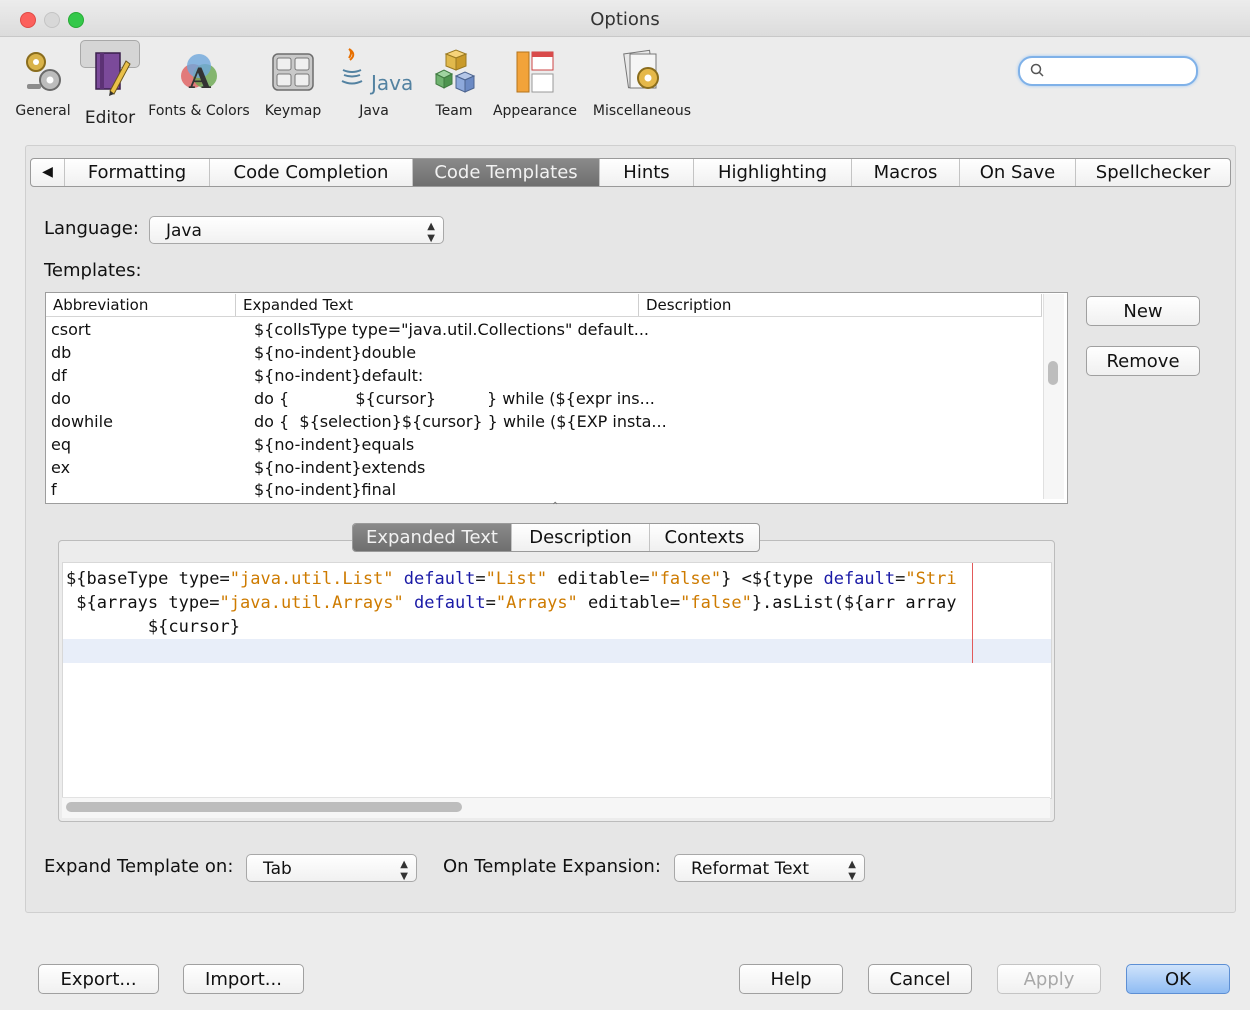 The height and width of the screenshot is (1010, 1250). I want to click on templates-label: Templates:, so click(93, 270).